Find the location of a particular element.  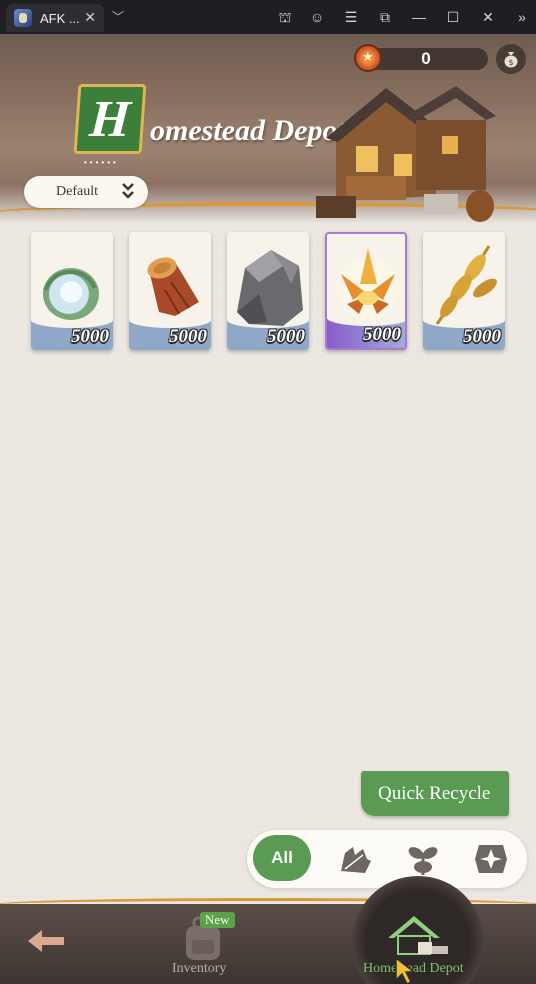

leaf-filter-icon is located at coordinates (355, 859).